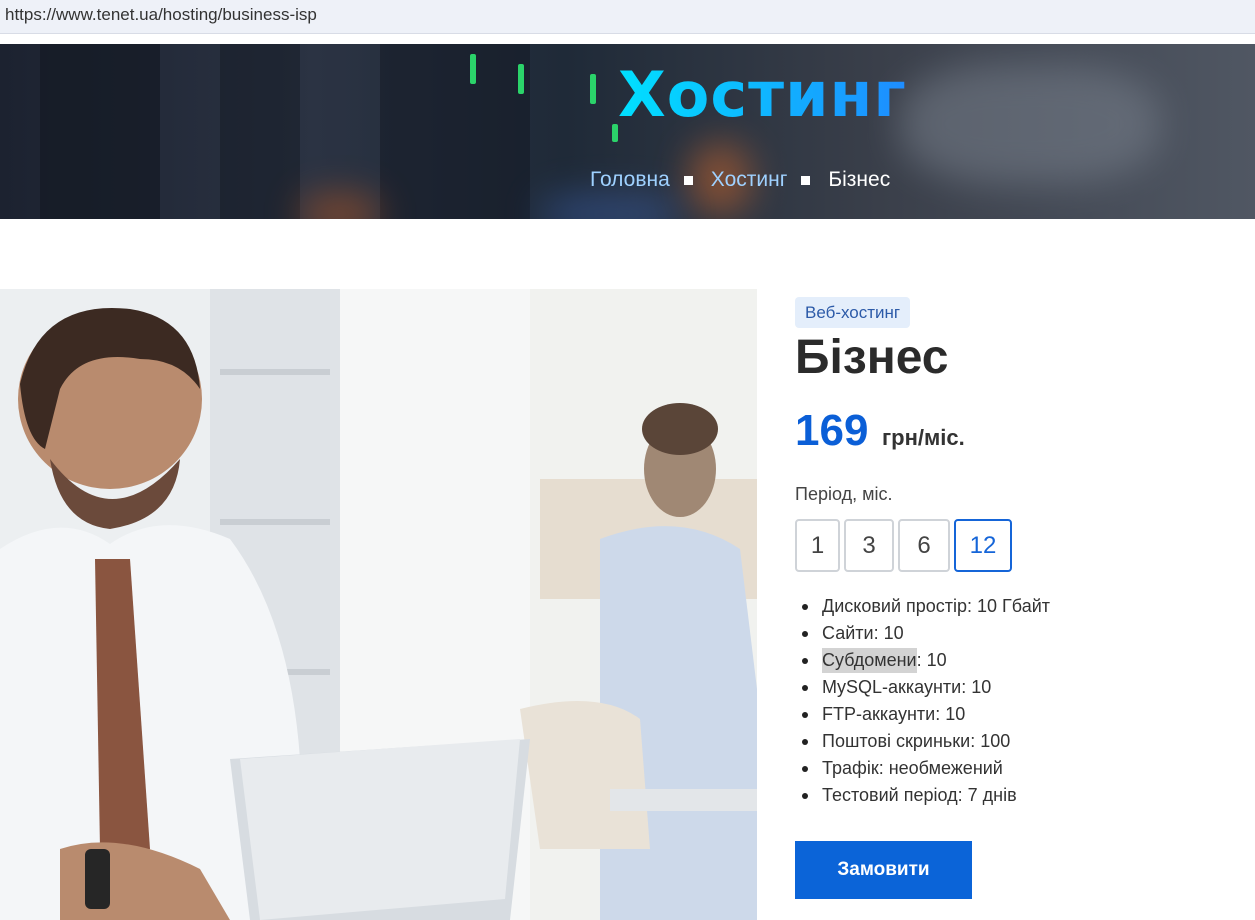 The height and width of the screenshot is (920, 1255). I want to click on list-item: MySQL-аккаунти: 10, so click(925, 687).